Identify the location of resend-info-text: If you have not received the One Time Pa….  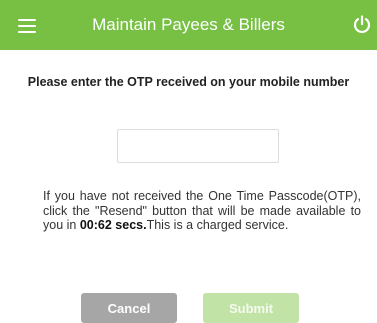
(202, 211).